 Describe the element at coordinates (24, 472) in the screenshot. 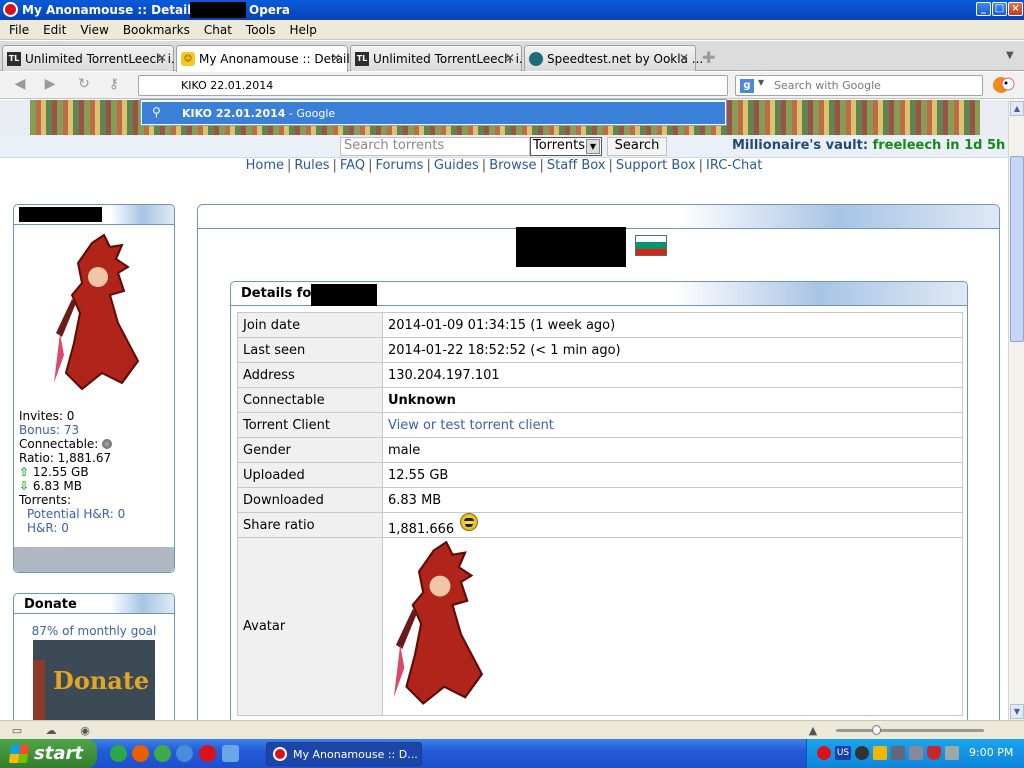

I see `upload-arrow-icon: ⇧` at that location.